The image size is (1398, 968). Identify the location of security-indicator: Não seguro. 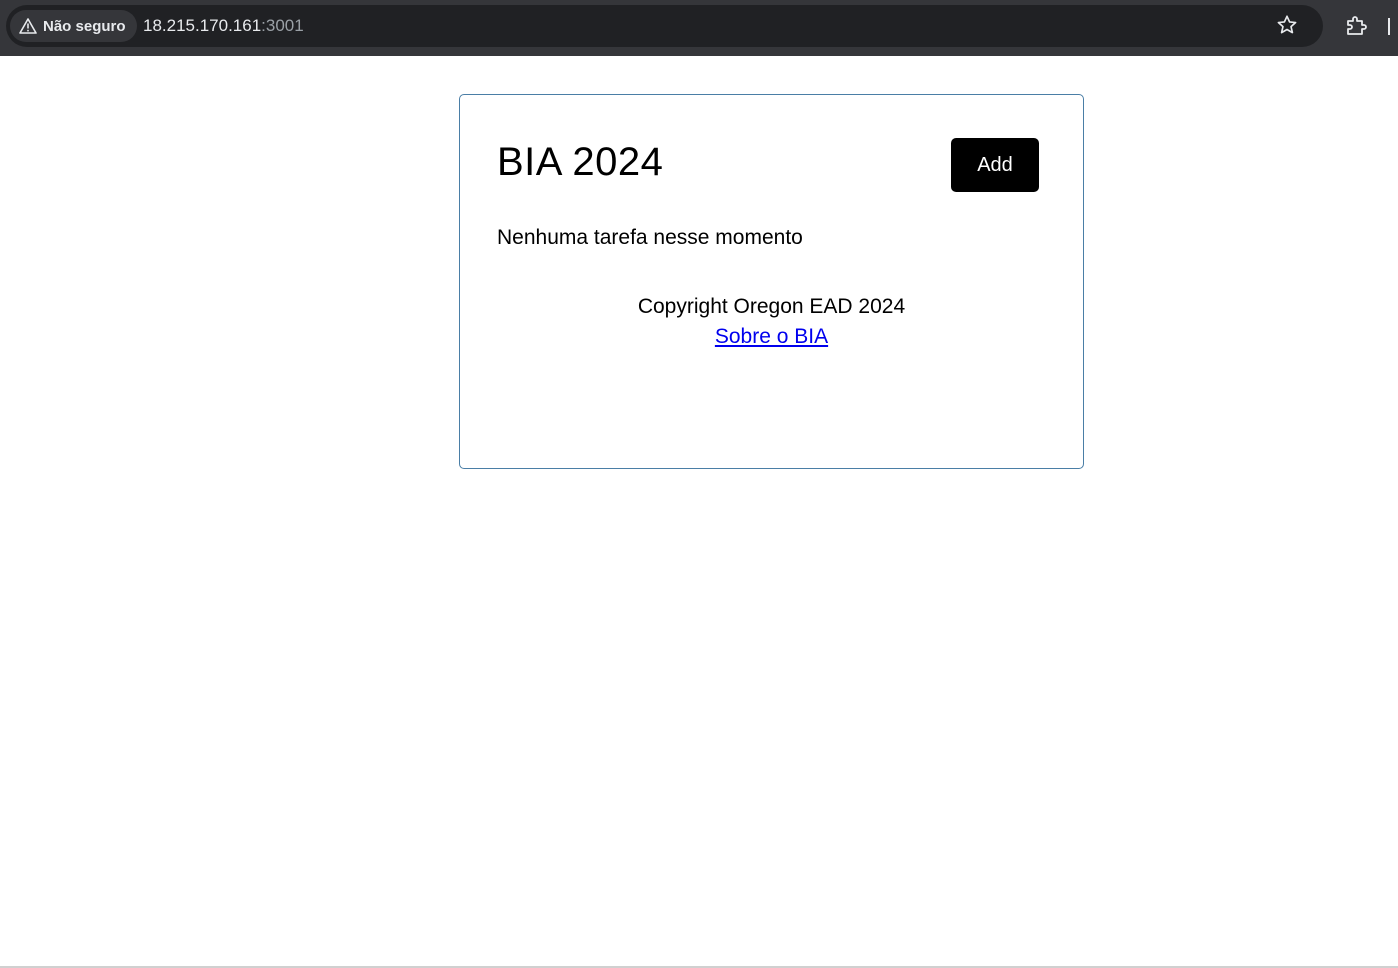
(73, 26).